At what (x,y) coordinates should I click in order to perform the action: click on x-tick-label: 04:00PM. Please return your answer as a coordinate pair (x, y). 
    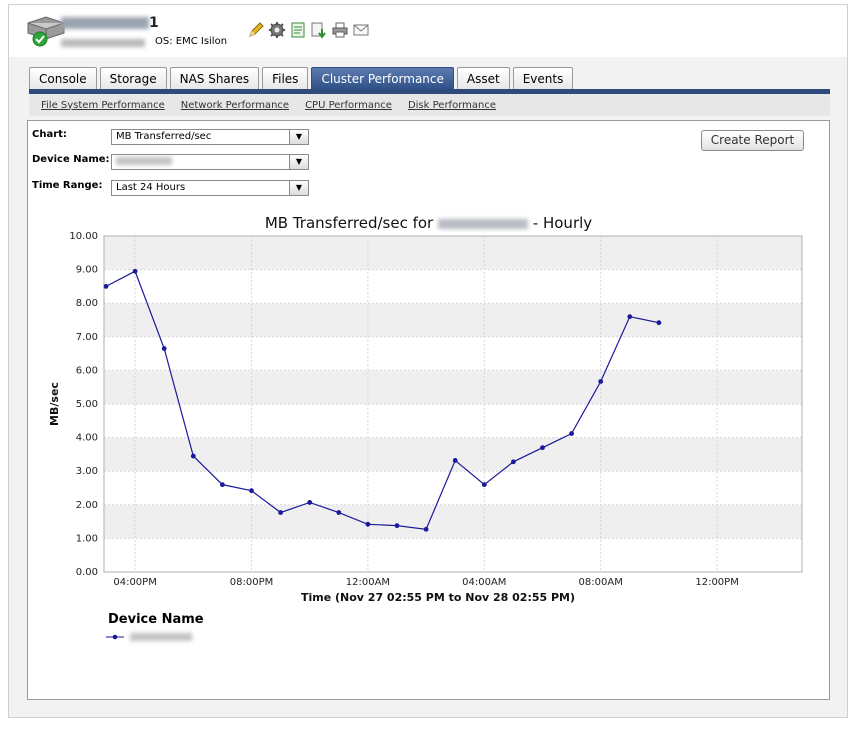
    Looking at the image, I should click on (134, 582).